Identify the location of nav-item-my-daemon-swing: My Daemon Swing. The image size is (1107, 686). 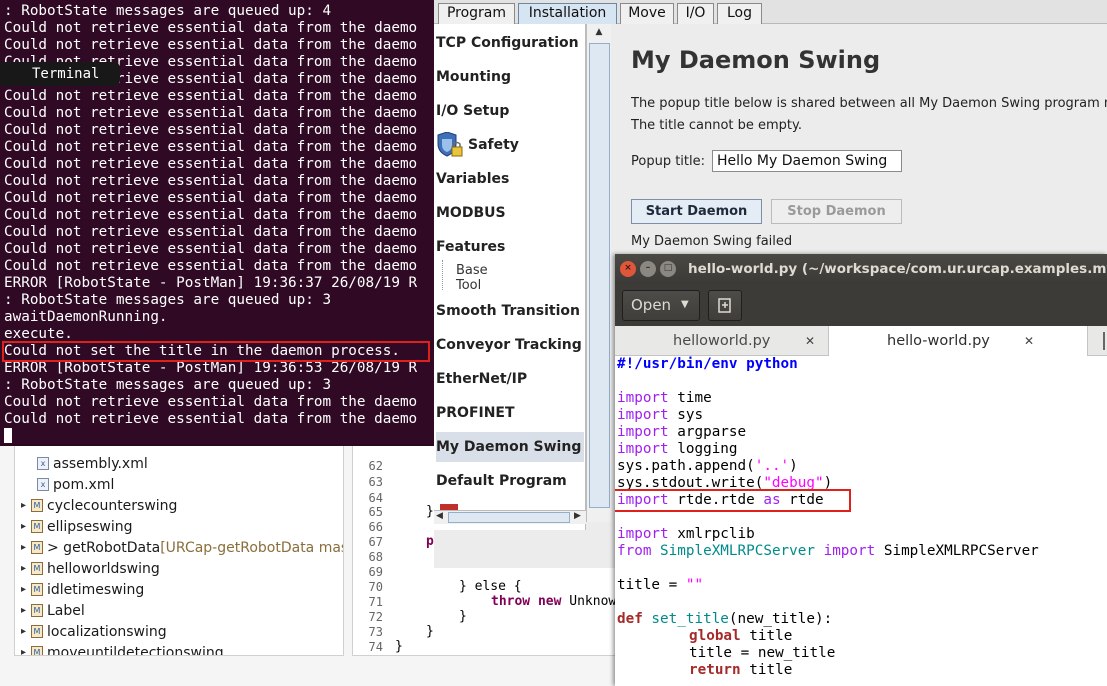
(510, 447).